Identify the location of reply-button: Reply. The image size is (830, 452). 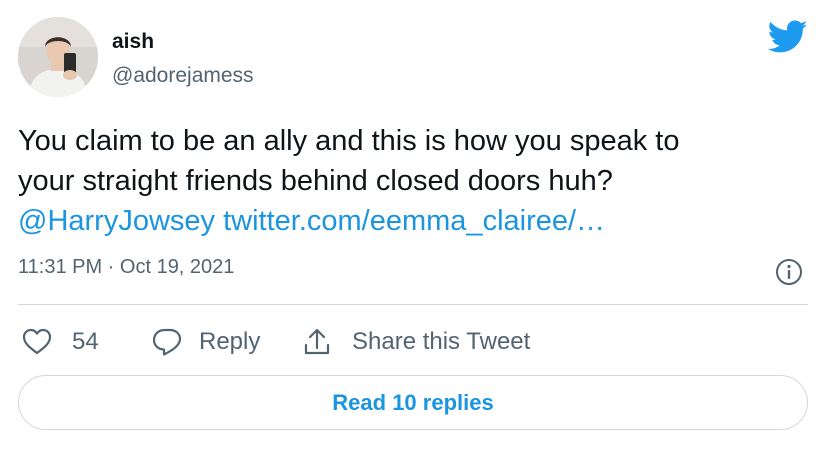
(205, 342).